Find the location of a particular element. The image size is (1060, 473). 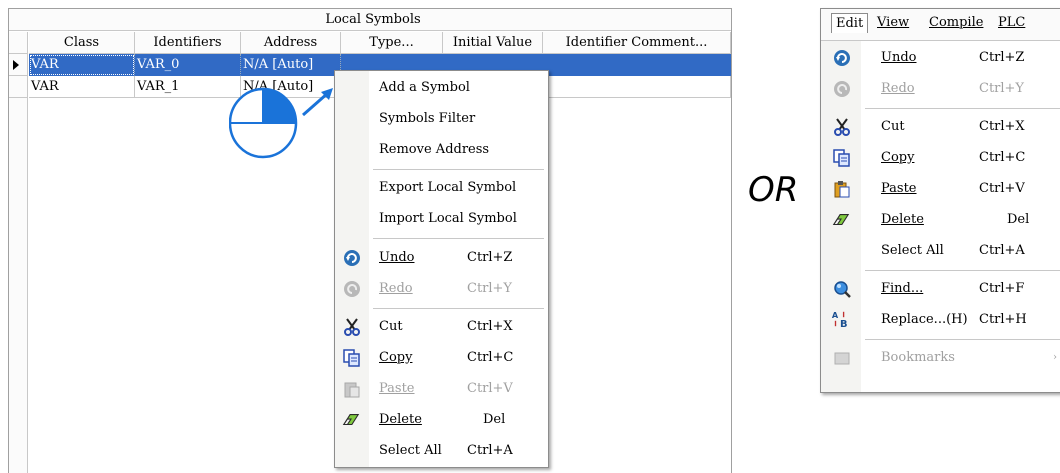

table-title: Local Symbols is located at coordinates (370, 20).